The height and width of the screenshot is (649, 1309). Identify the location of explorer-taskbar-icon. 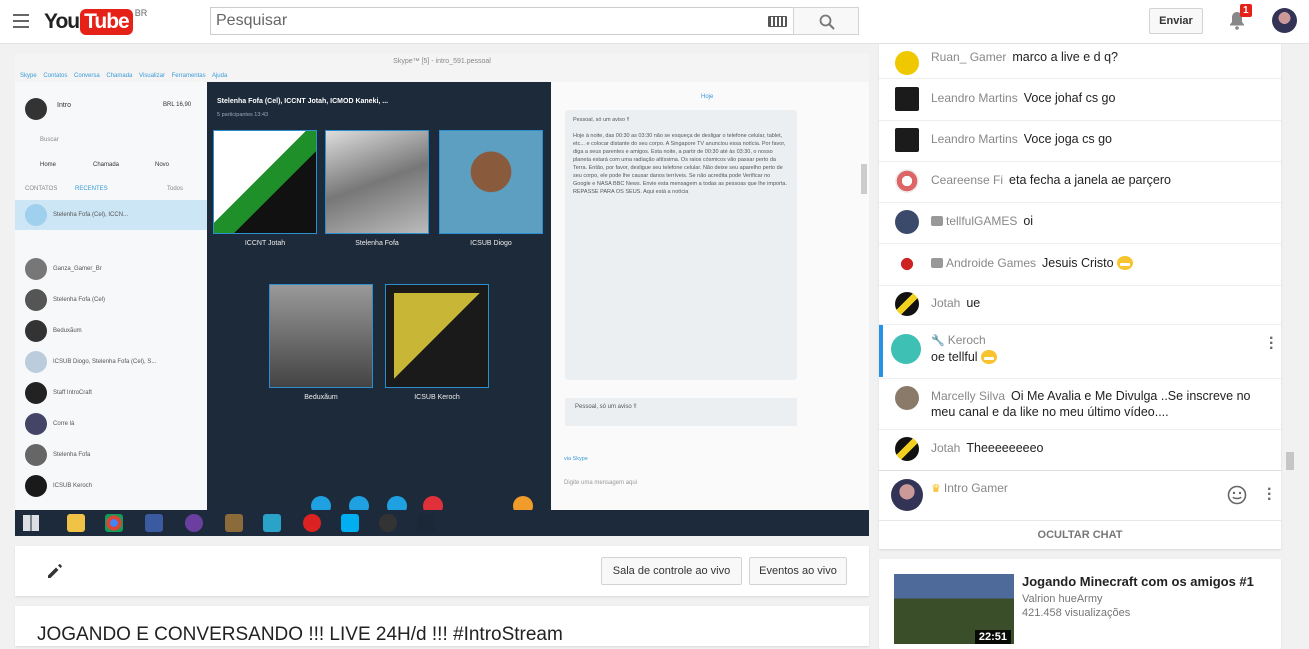
(76, 523).